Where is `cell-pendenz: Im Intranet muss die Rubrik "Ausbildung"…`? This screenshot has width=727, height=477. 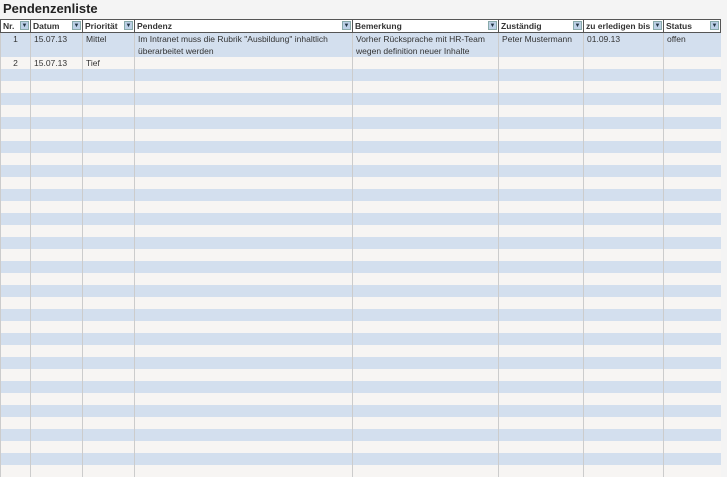
cell-pendenz: Im Intranet muss die Rubrik "Ausbildung"… is located at coordinates (243, 44).